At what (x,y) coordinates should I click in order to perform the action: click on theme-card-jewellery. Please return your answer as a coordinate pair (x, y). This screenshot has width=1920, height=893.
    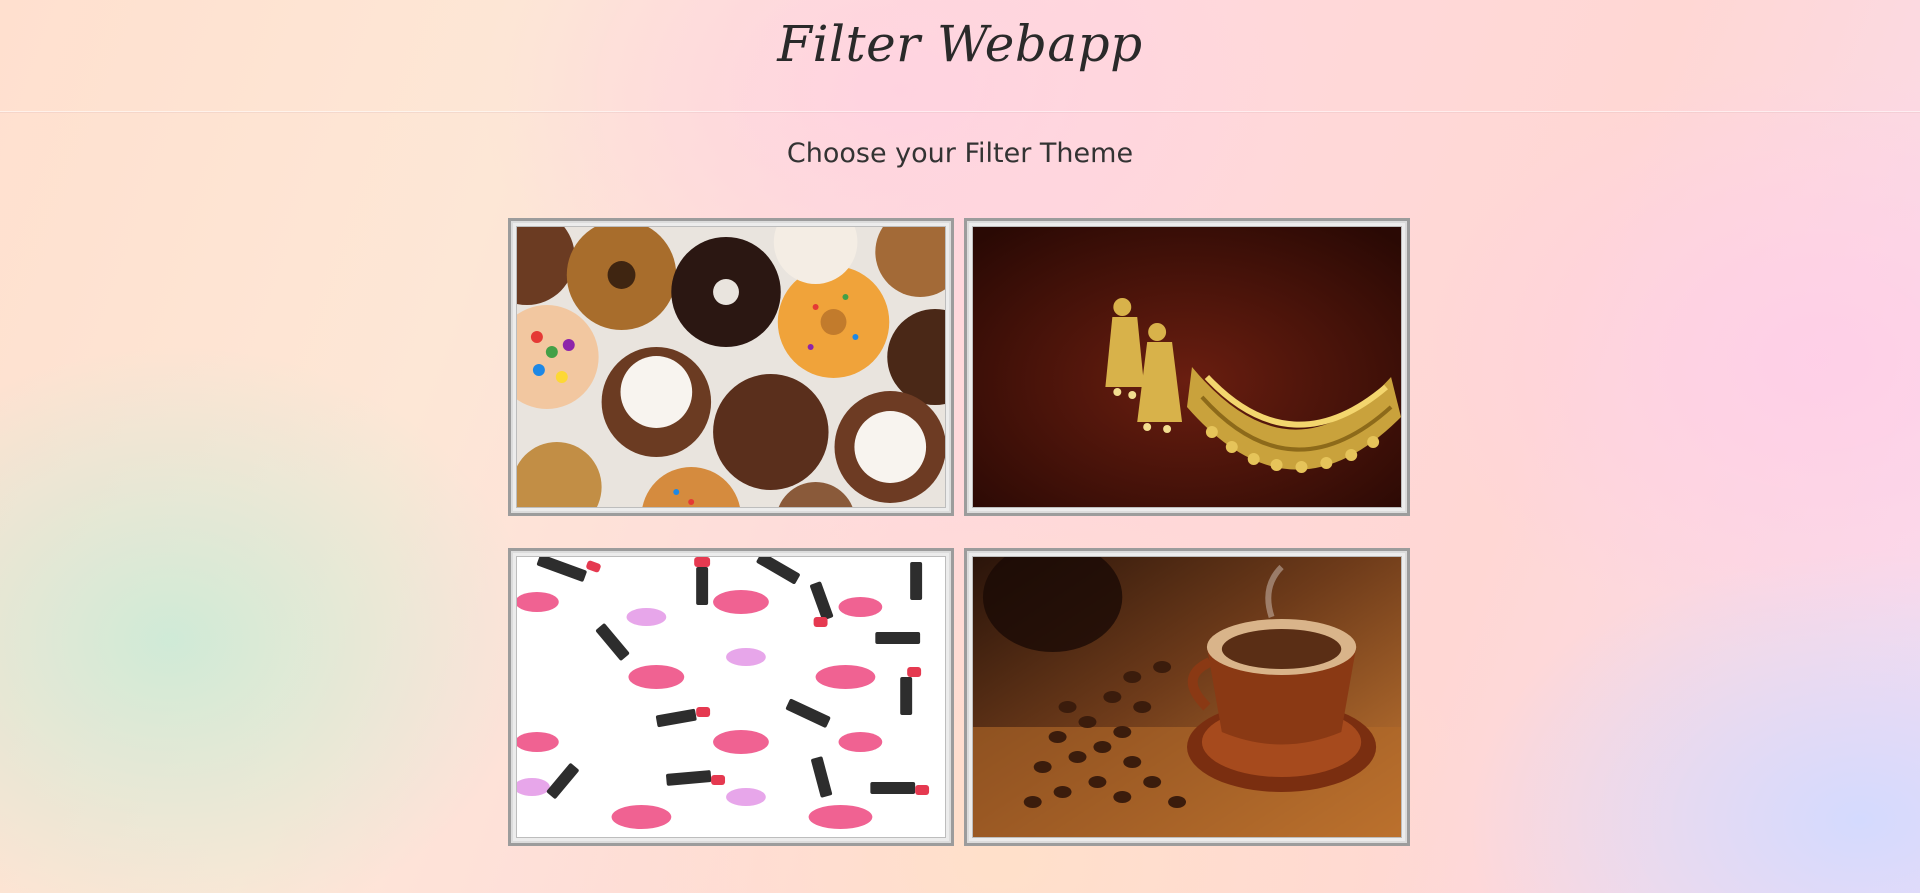
    Looking at the image, I should click on (1187, 367).